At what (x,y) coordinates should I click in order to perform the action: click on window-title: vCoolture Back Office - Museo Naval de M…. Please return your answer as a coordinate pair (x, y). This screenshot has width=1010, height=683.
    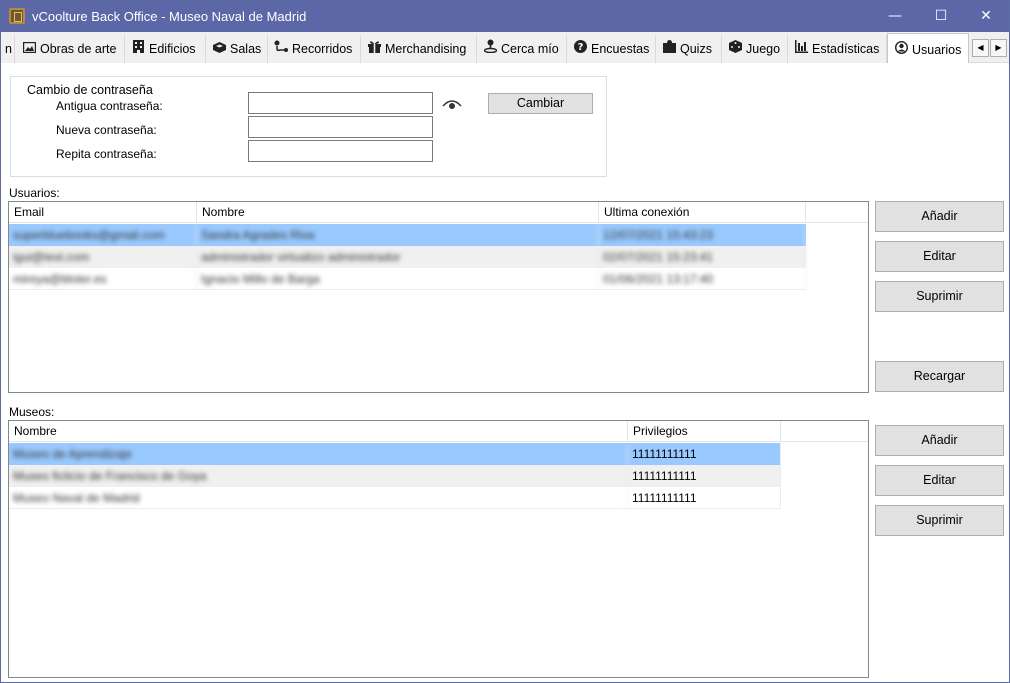
    Looking at the image, I should click on (169, 16).